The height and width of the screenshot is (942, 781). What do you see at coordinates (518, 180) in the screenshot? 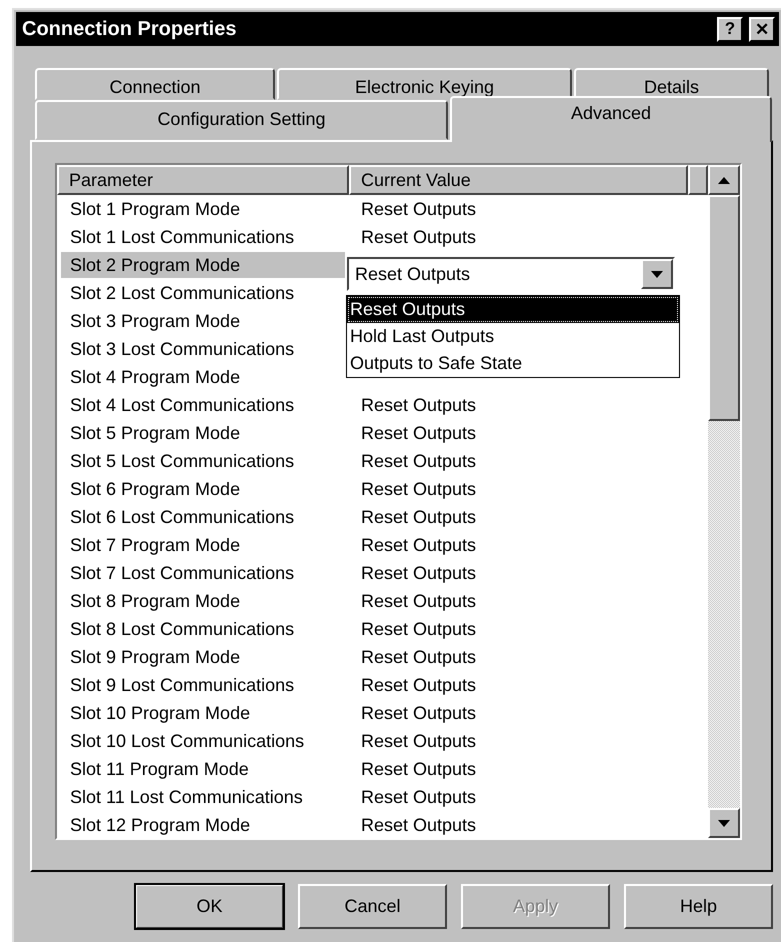
I see `column-header: Current Value` at bounding box center [518, 180].